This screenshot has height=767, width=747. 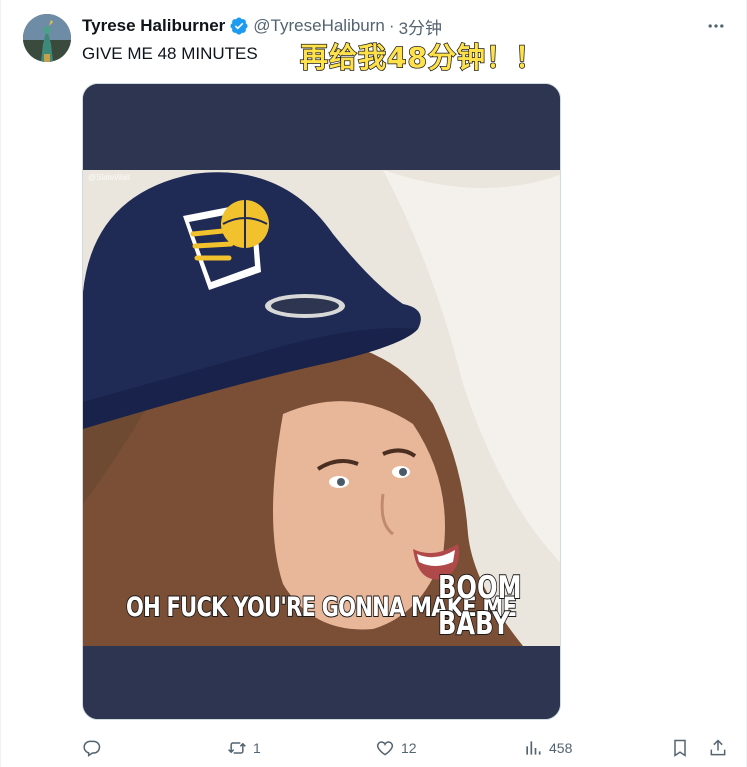 I want to click on bookmark-icon, so click(x=680, y=748).